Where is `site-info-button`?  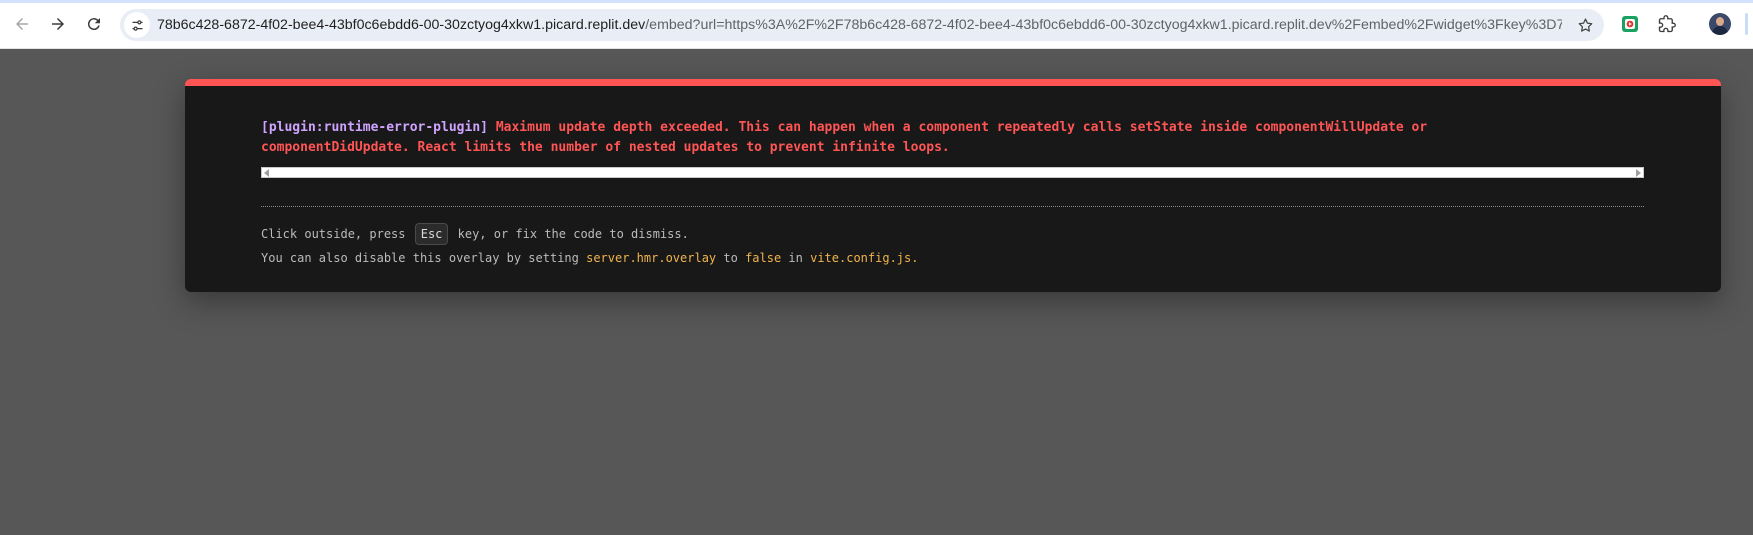 site-info-button is located at coordinates (137, 25).